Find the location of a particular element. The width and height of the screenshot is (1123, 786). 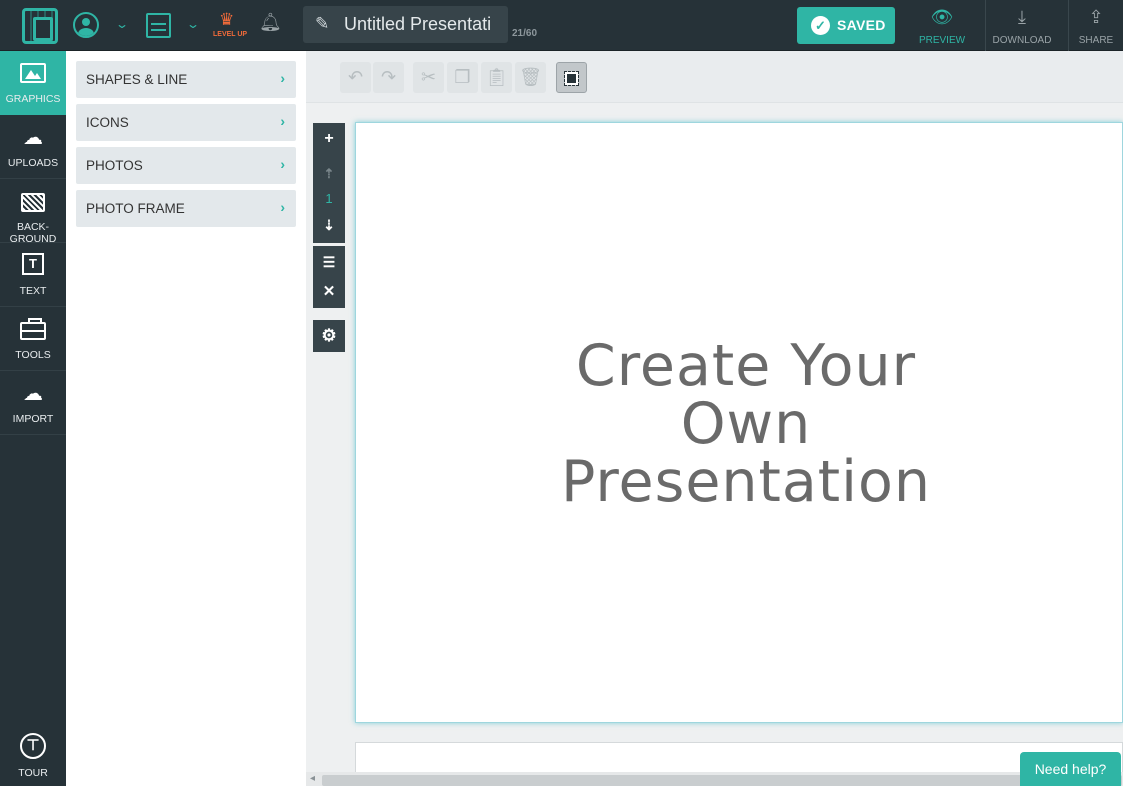

cabinet-icon is located at coordinates (158, 25).